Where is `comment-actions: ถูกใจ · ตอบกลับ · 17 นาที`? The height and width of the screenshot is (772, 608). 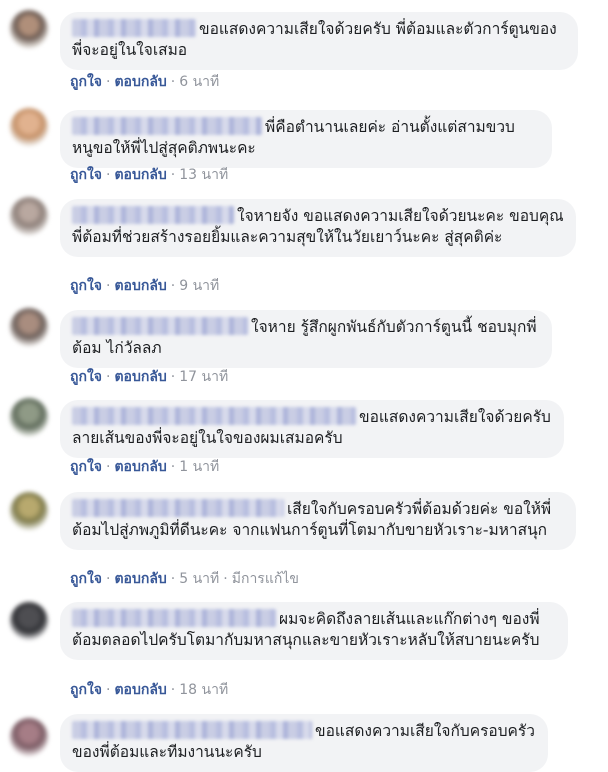 comment-actions: ถูกใจ · ตอบกลับ · 17 นาที is located at coordinates (149, 377).